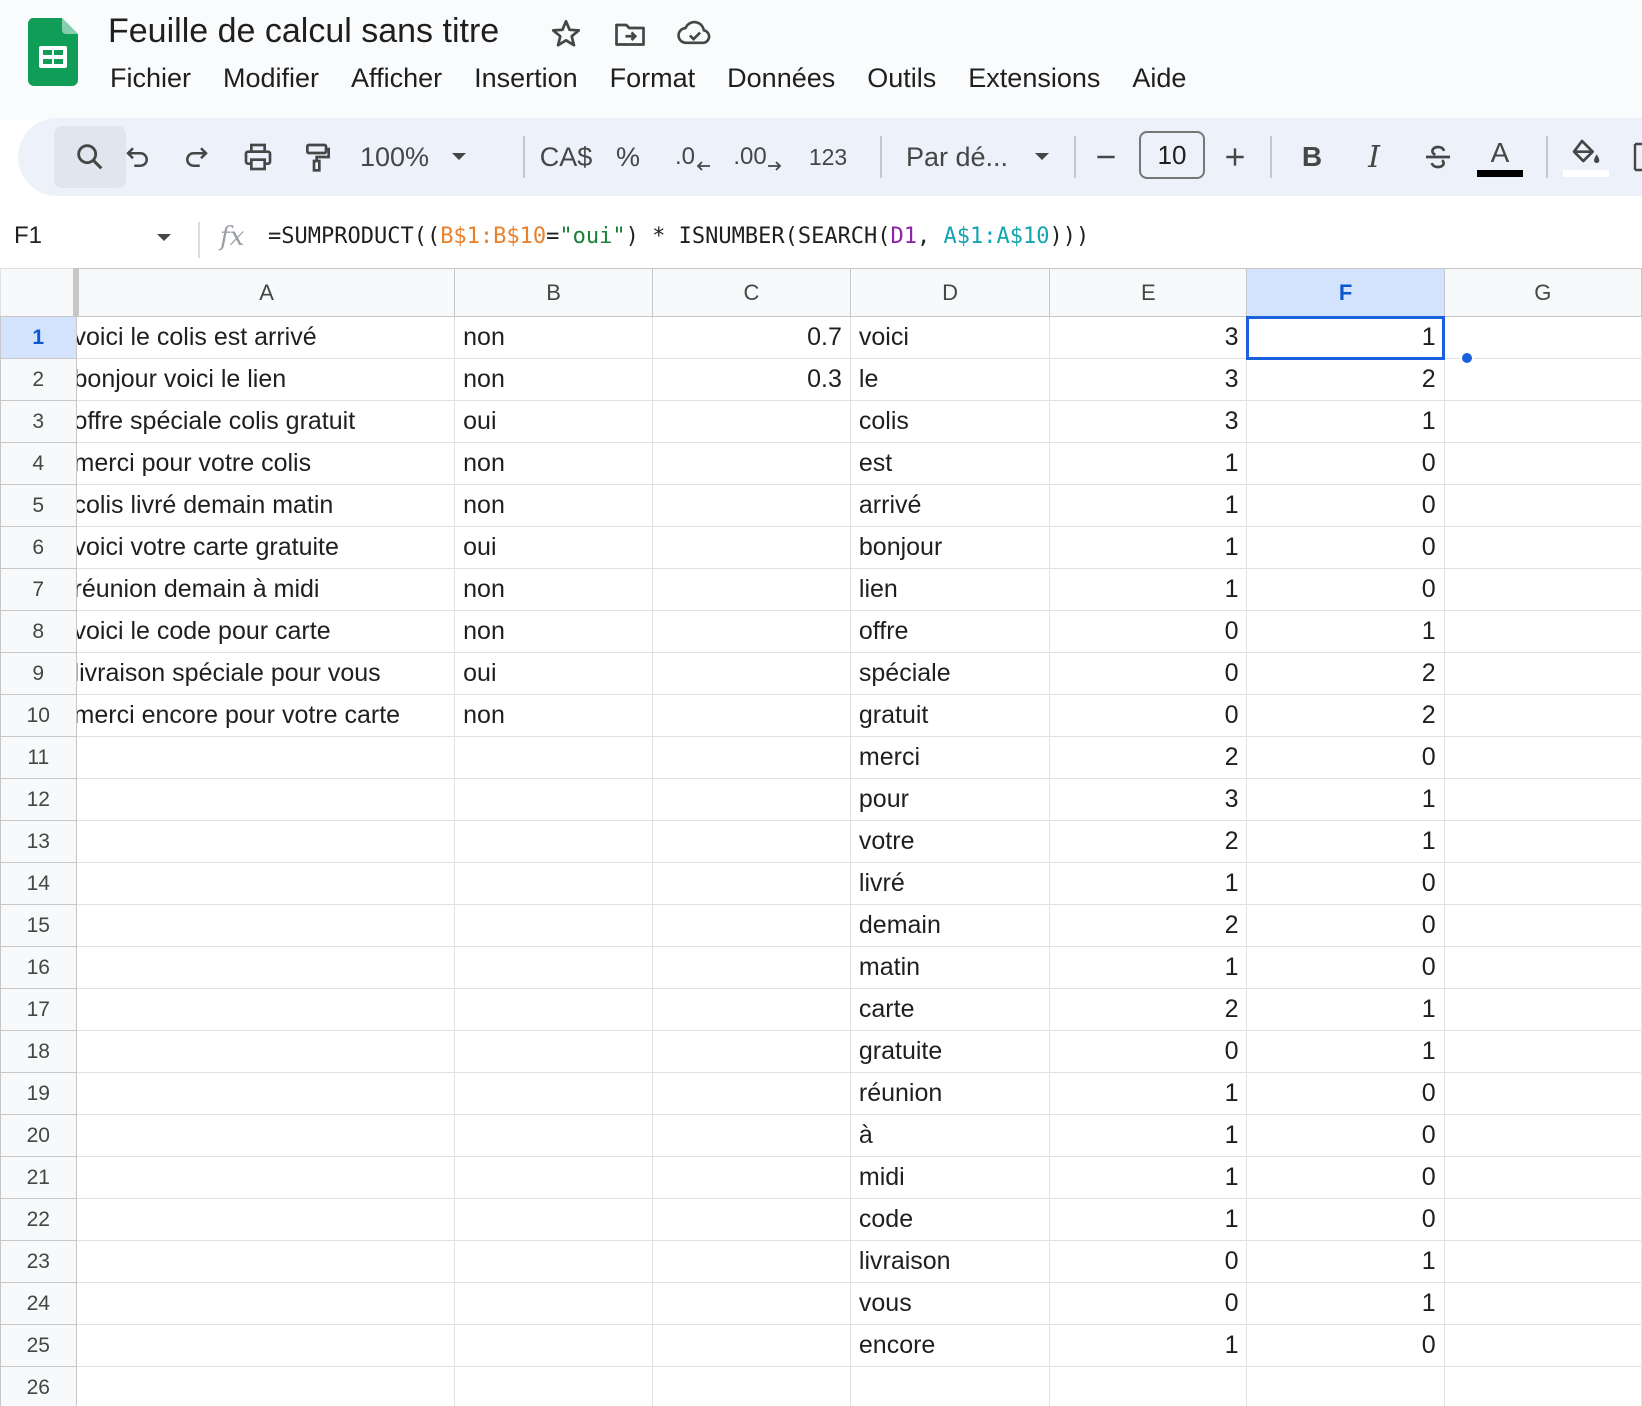 This screenshot has height=1406, width=1642. What do you see at coordinates (554, 715) in the screenshot?
I see `cell-b10: non` at bounding box center [554, 715].